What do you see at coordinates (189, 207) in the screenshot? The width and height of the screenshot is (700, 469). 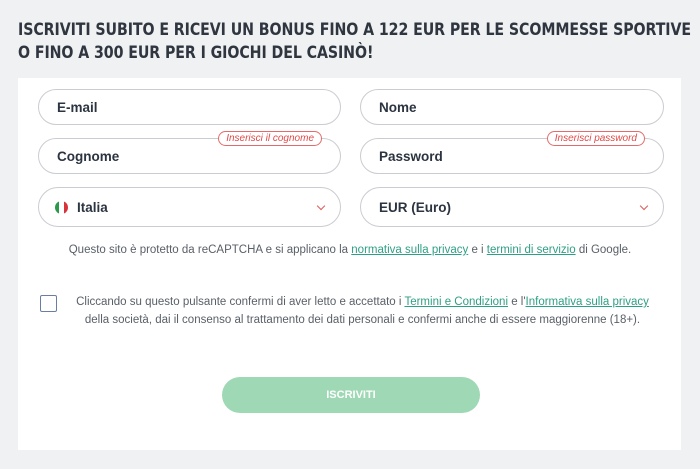 I see `country-select: Italia` at bounding box center [189, 207].